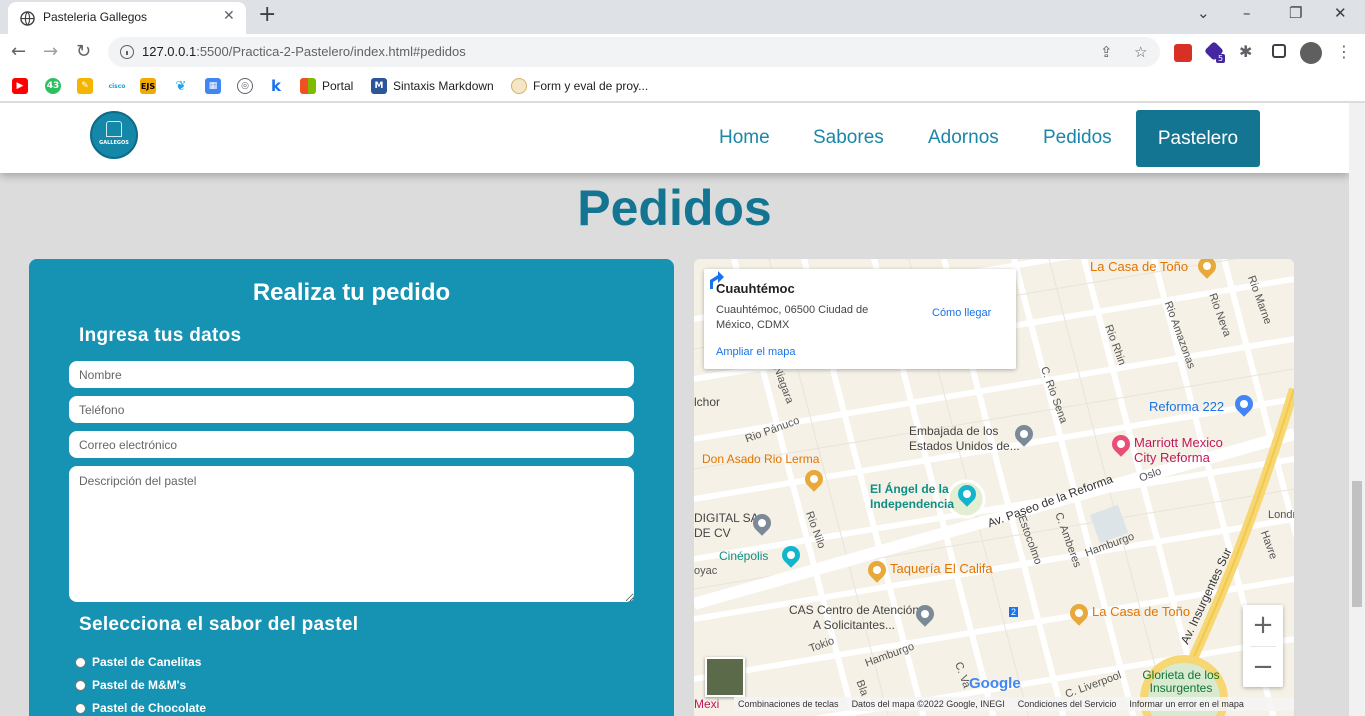 Image resolution: width=1365 pixels, height=716 pixels. I want to click on section-title: Pedidos, so click(674, 208).